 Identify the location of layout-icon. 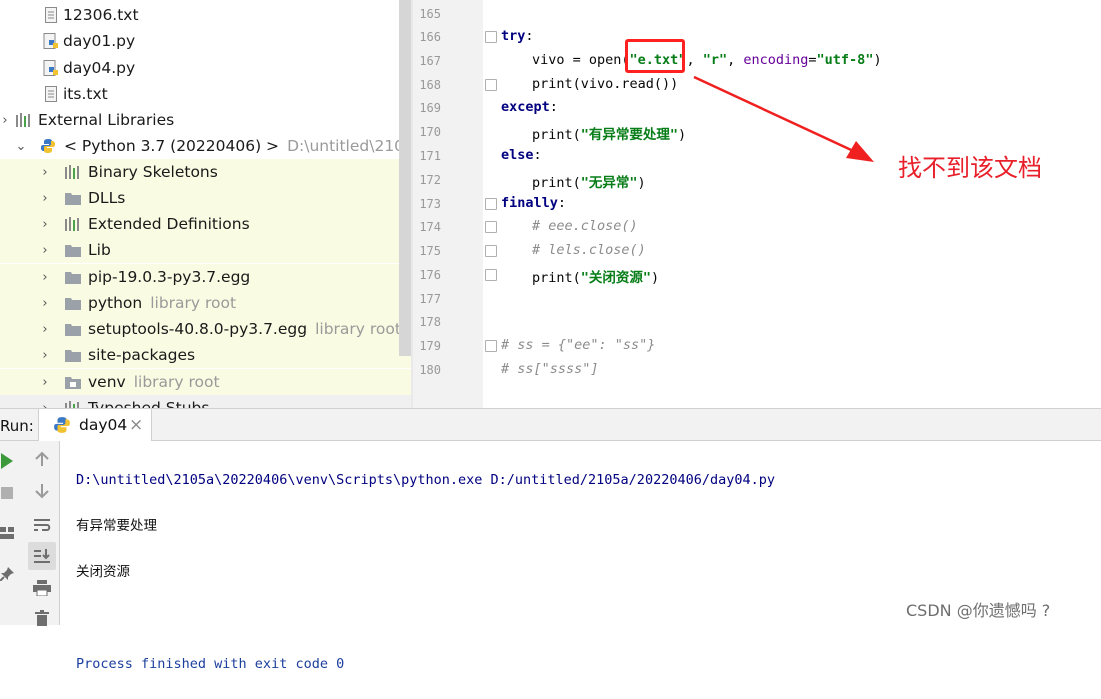
(7, 533).